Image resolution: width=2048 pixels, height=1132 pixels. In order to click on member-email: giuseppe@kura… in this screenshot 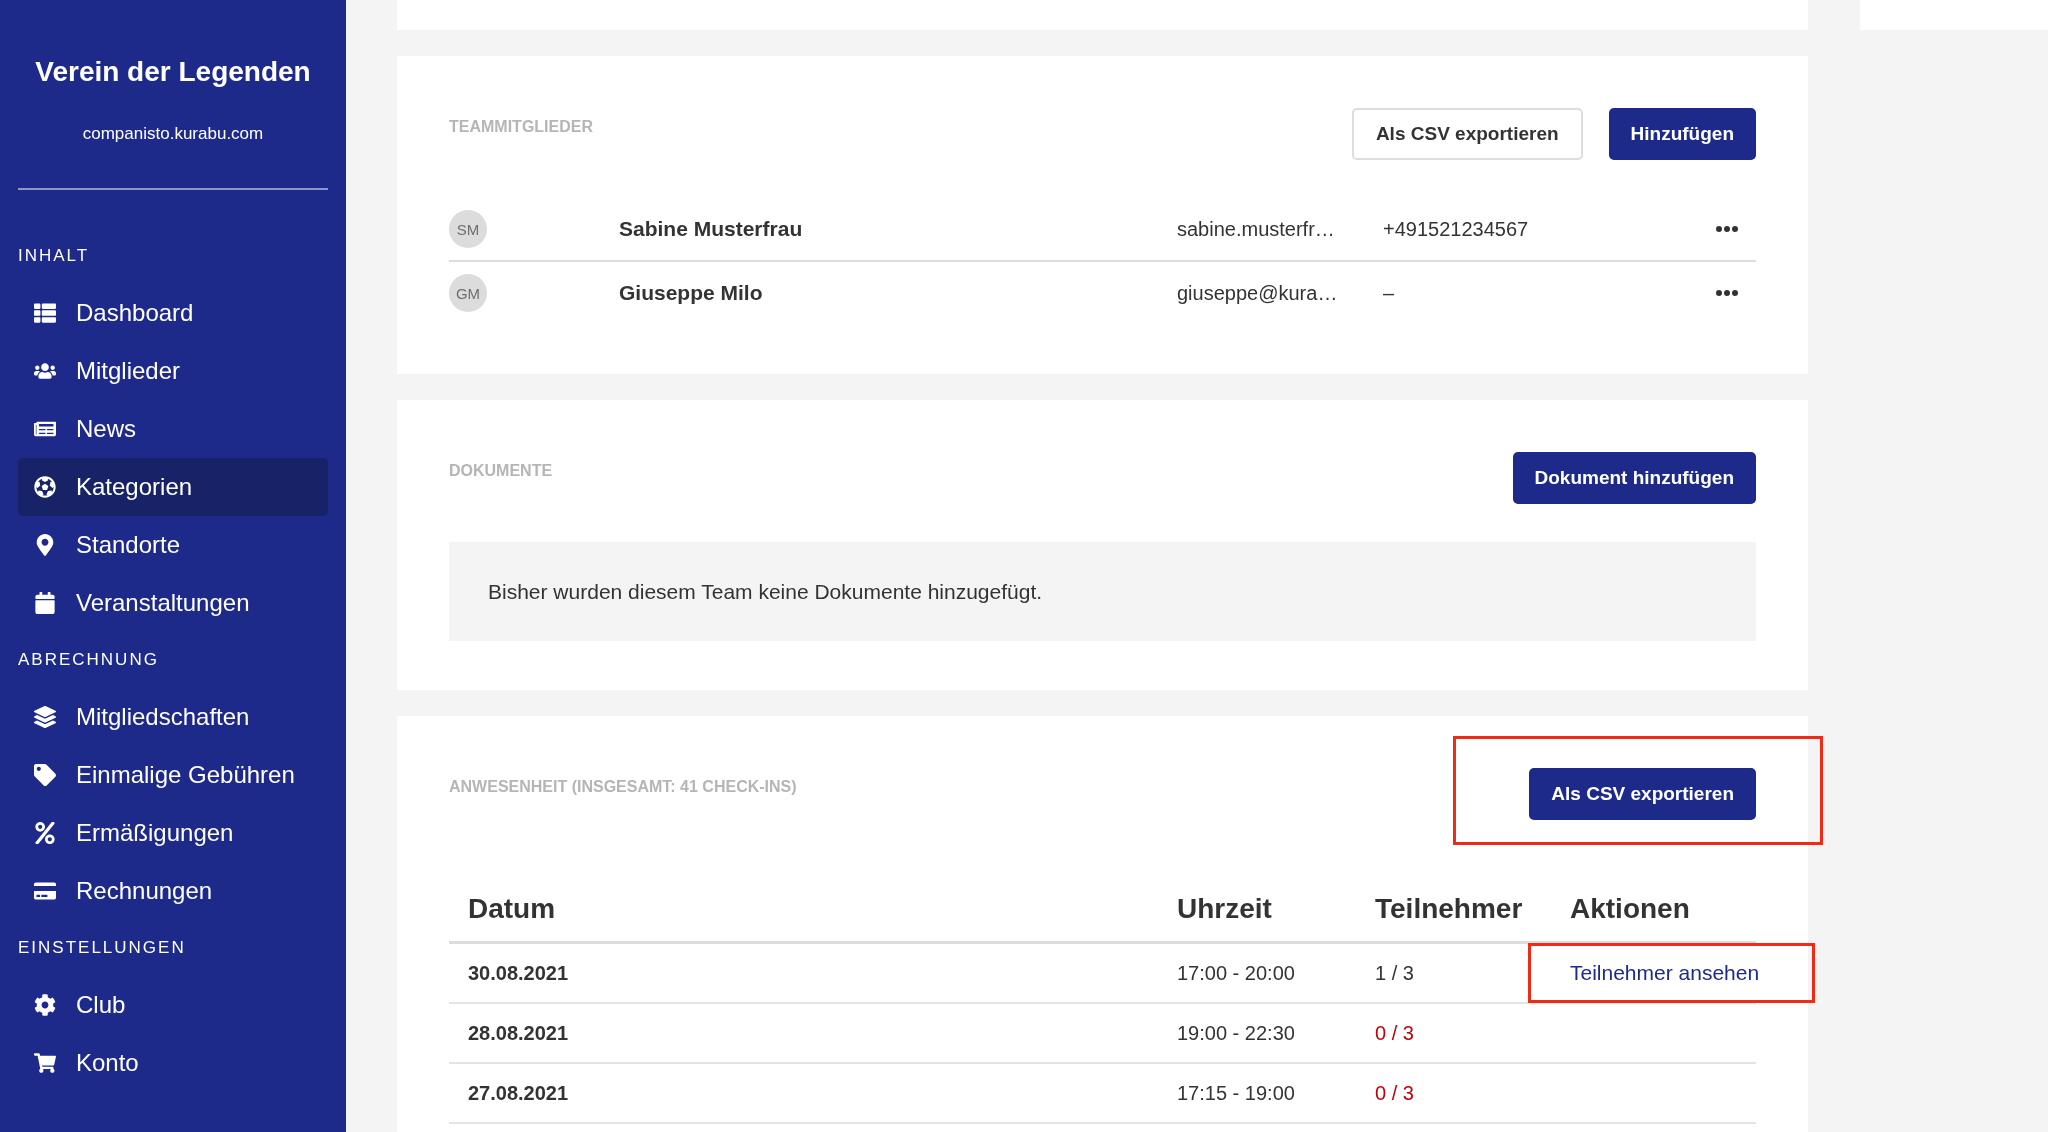, I will do `click(1258, 293)`.